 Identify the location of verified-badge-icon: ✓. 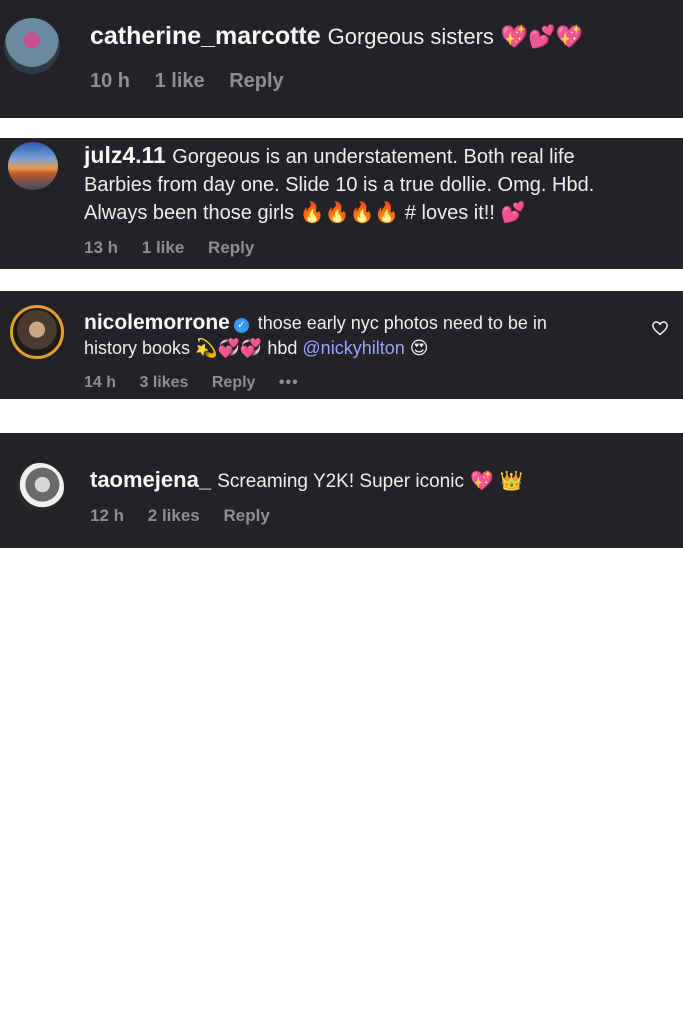
(241, 325).